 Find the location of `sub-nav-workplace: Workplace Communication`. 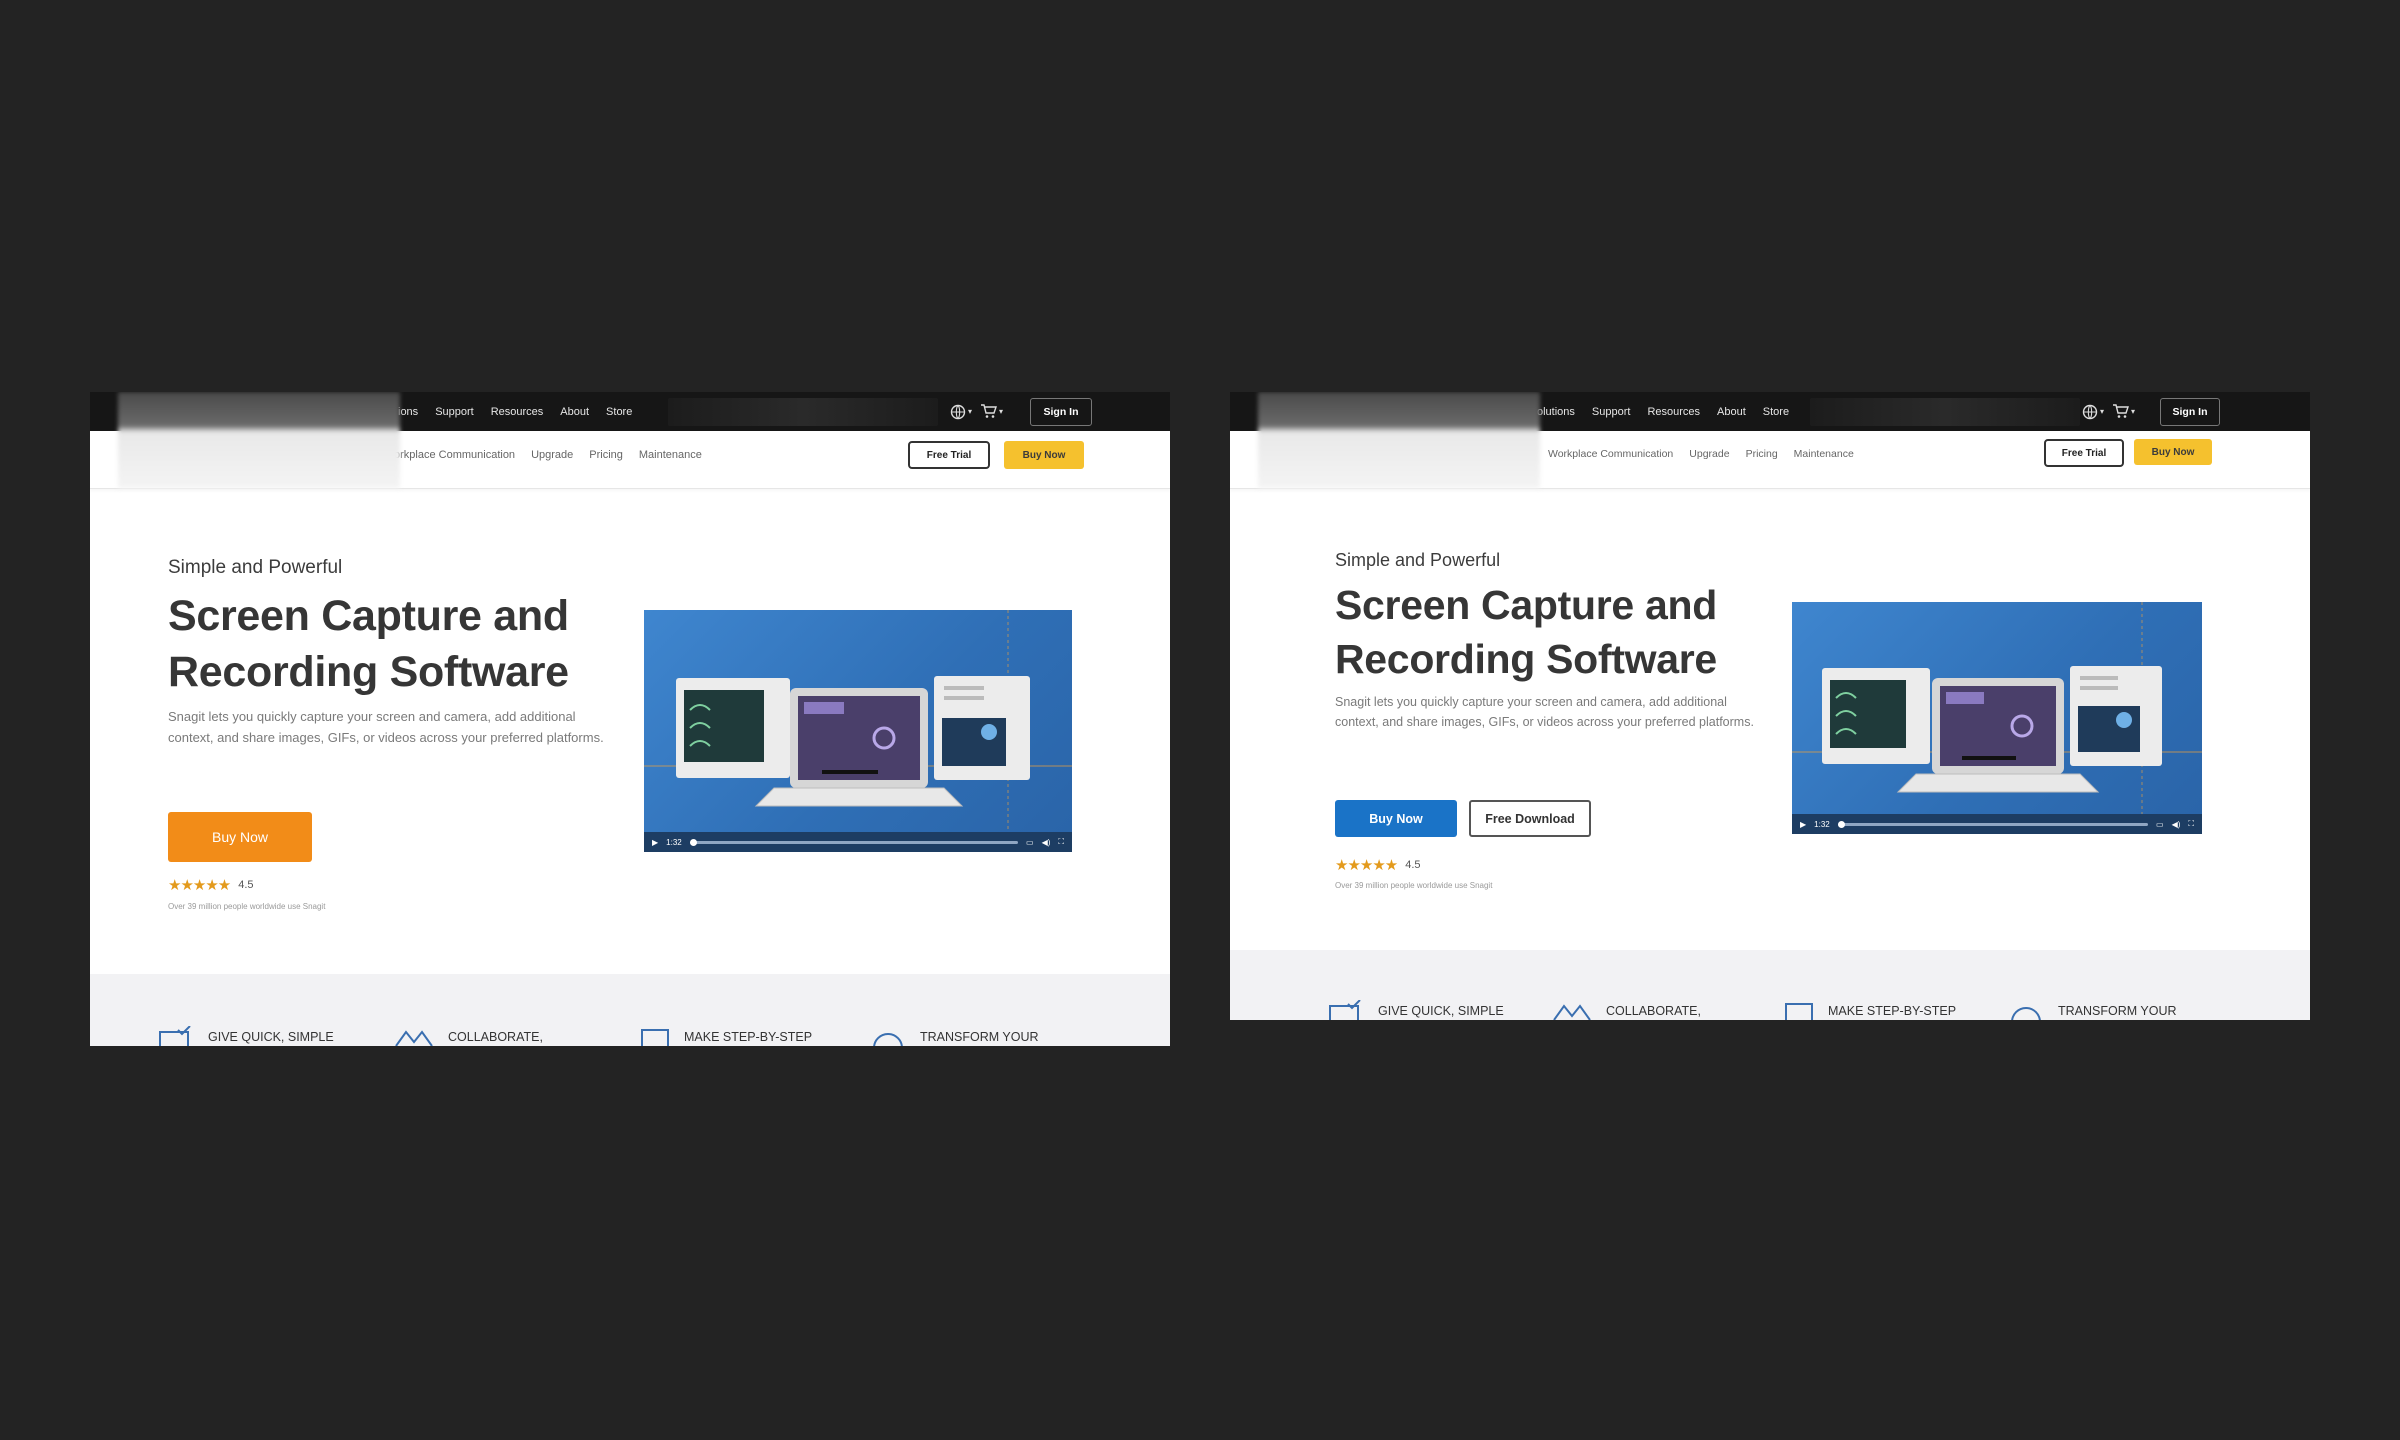

sub-nav-workplace: Workplace Communication is located at coordinates (1610, 454).